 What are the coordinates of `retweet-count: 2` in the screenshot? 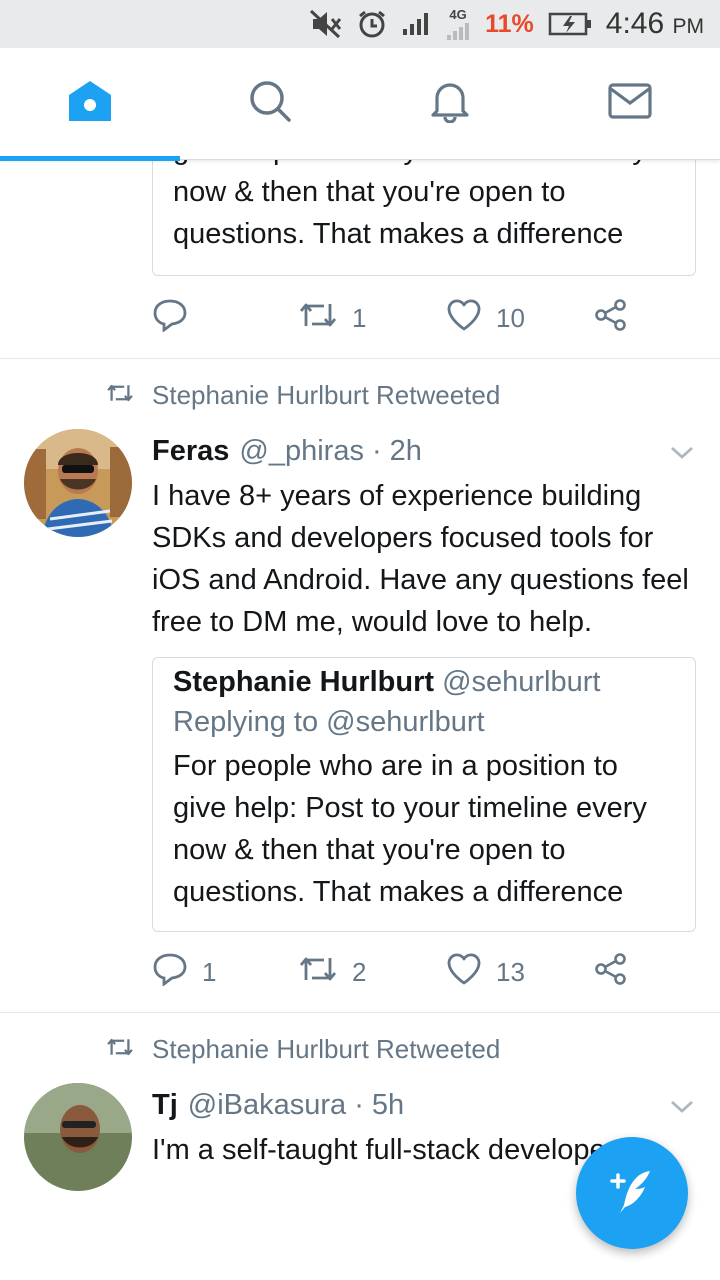 It's located at (359, 971).